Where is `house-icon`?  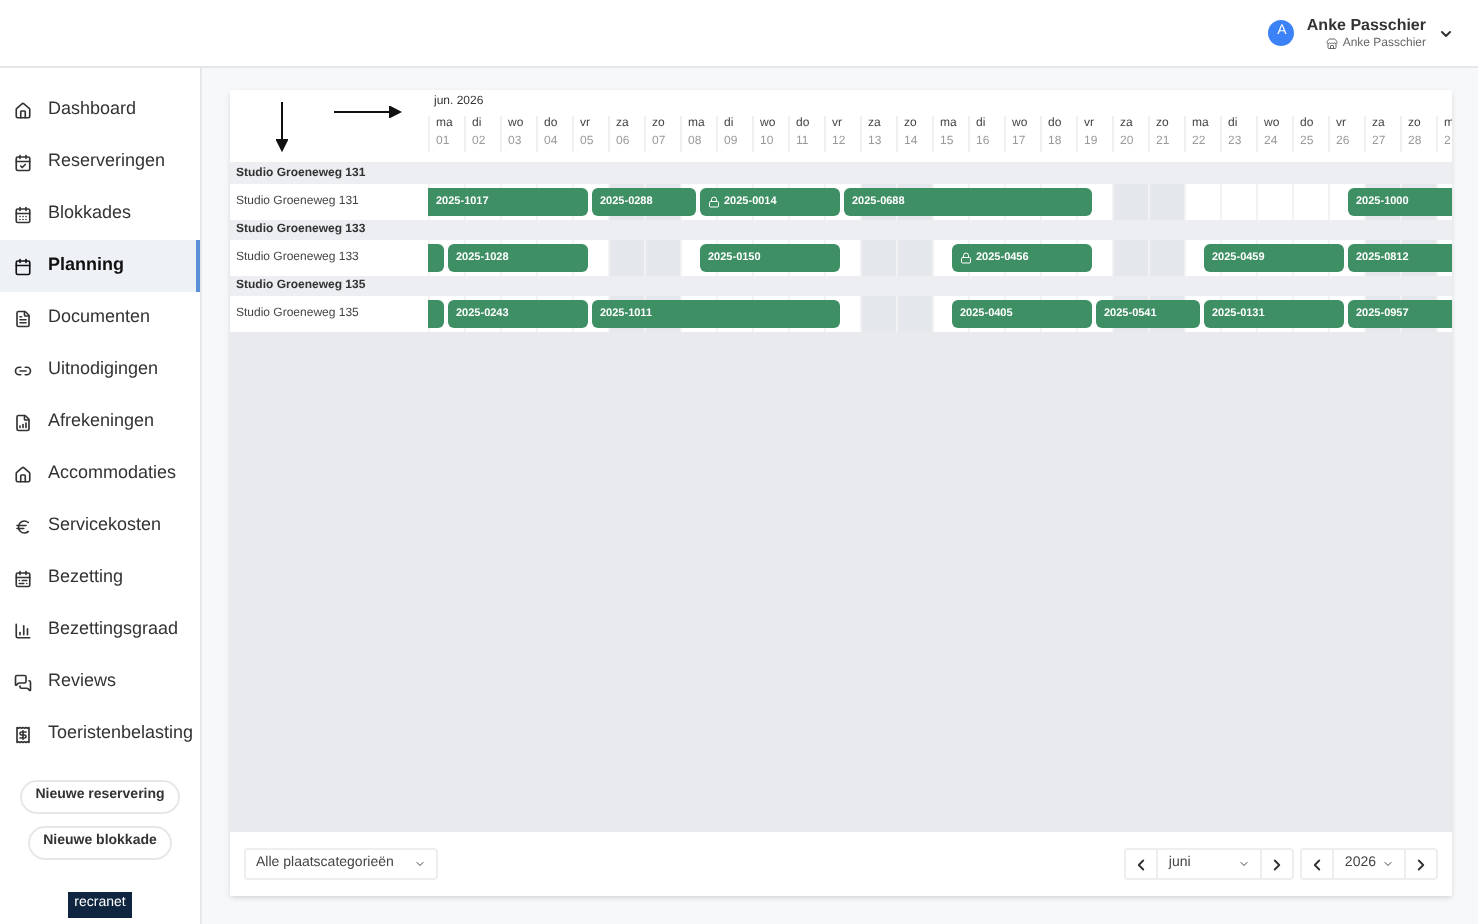 house-icon is located at coordinates (23, 474).